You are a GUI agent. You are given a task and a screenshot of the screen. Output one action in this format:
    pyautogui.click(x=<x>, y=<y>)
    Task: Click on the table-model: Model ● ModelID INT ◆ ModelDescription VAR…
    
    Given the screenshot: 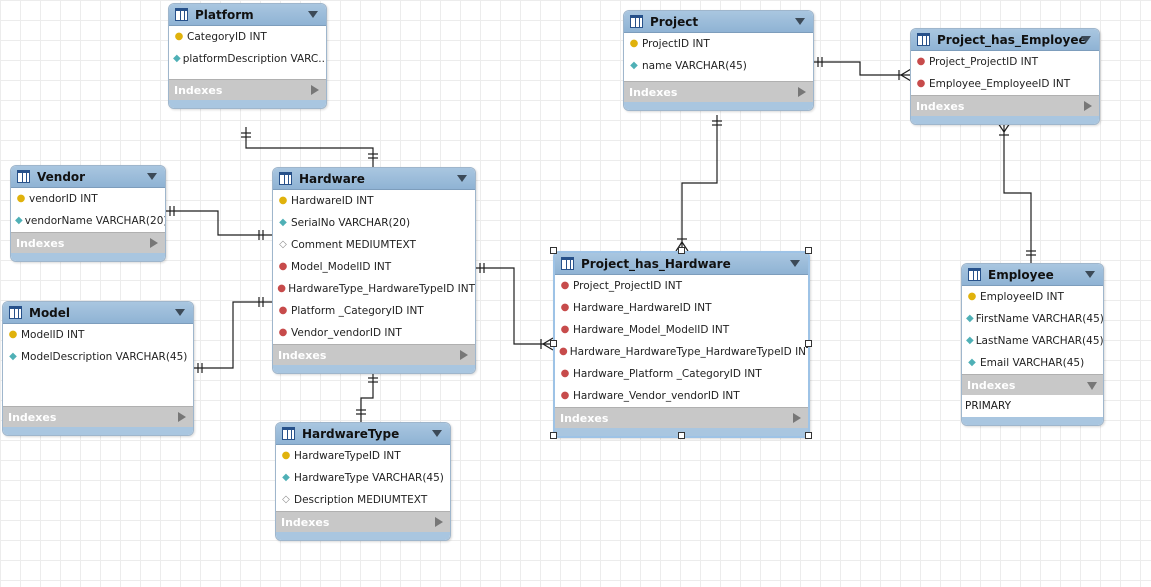 What is the action you would take?
    pyautogui.click(x=98, y=368)
    